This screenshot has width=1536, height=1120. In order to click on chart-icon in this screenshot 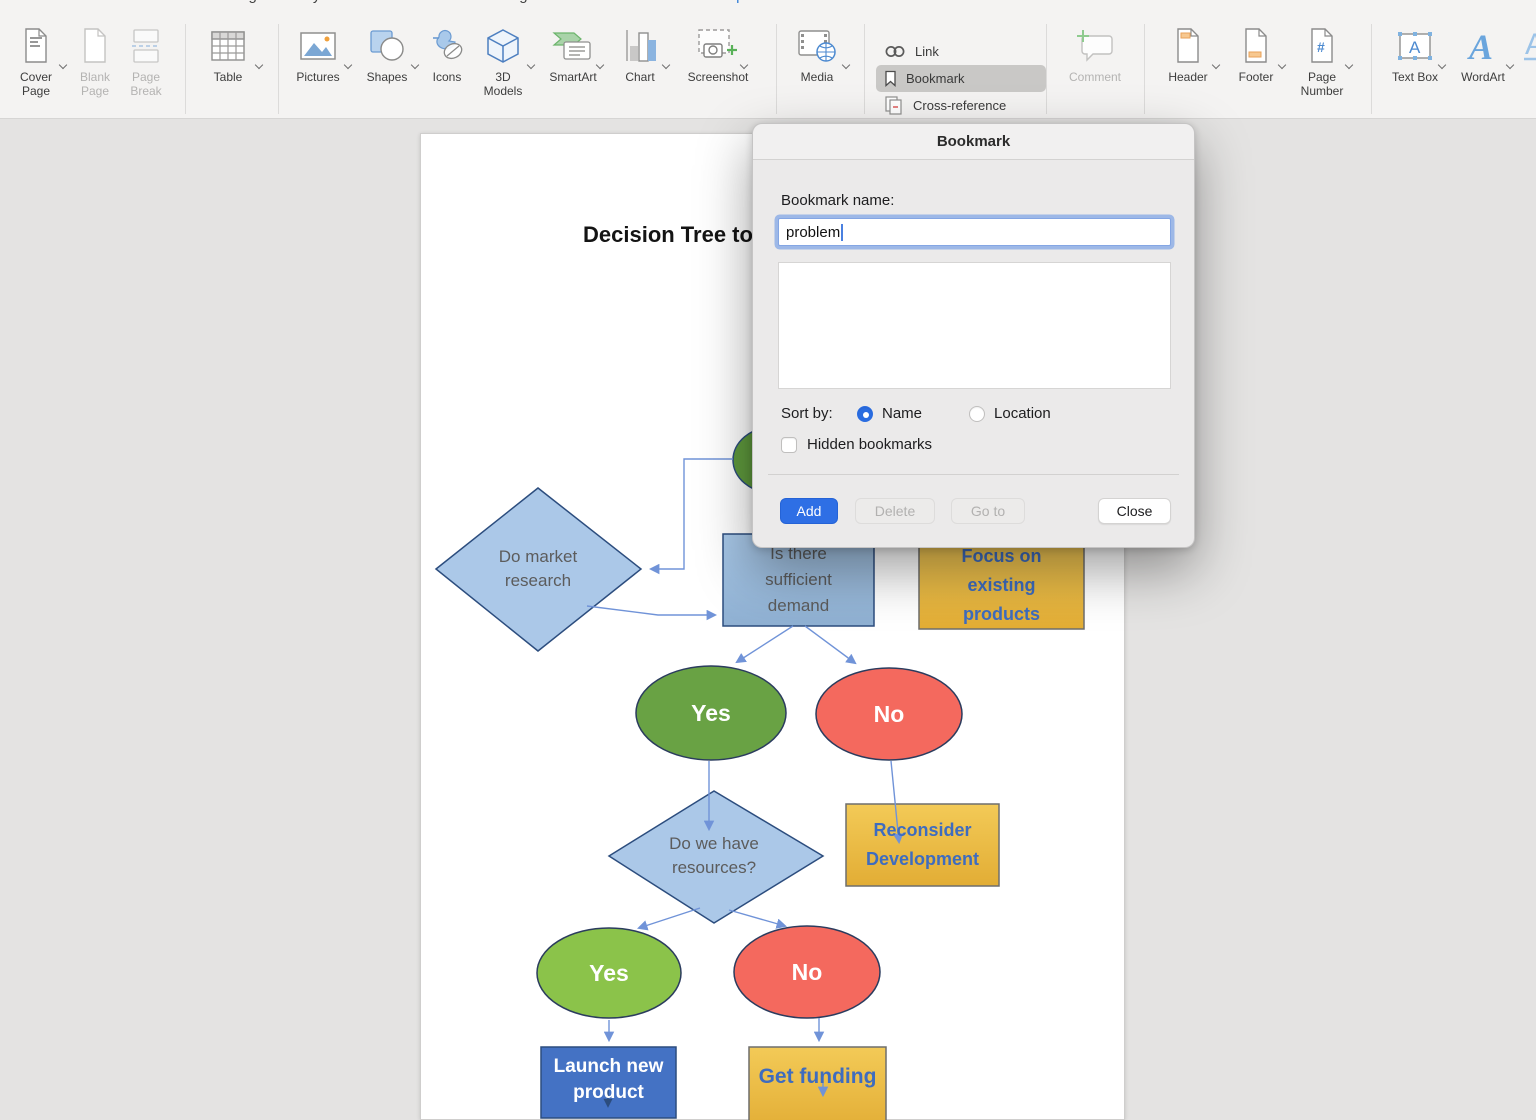, I will do `click(640, 46)`.